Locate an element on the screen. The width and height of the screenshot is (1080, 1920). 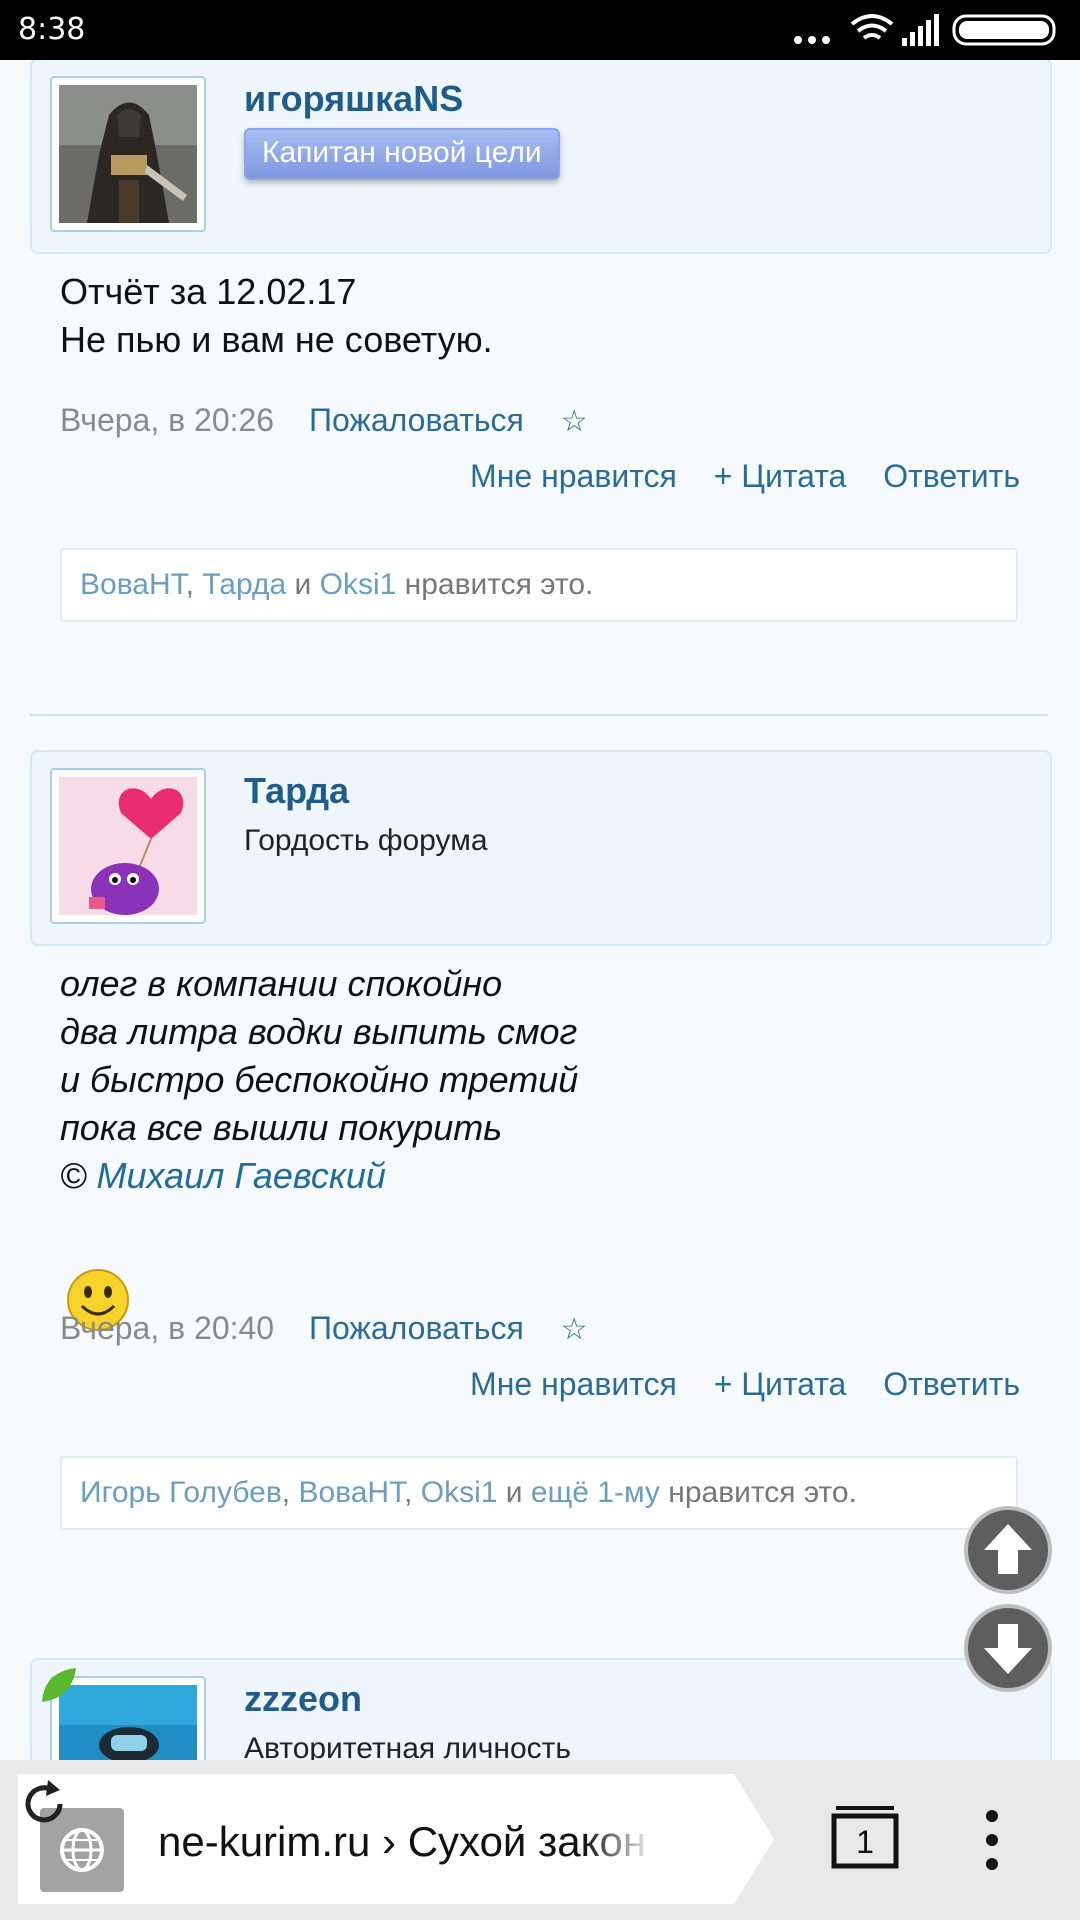
liker-link: Тарда is located at coordinates (244, 584).